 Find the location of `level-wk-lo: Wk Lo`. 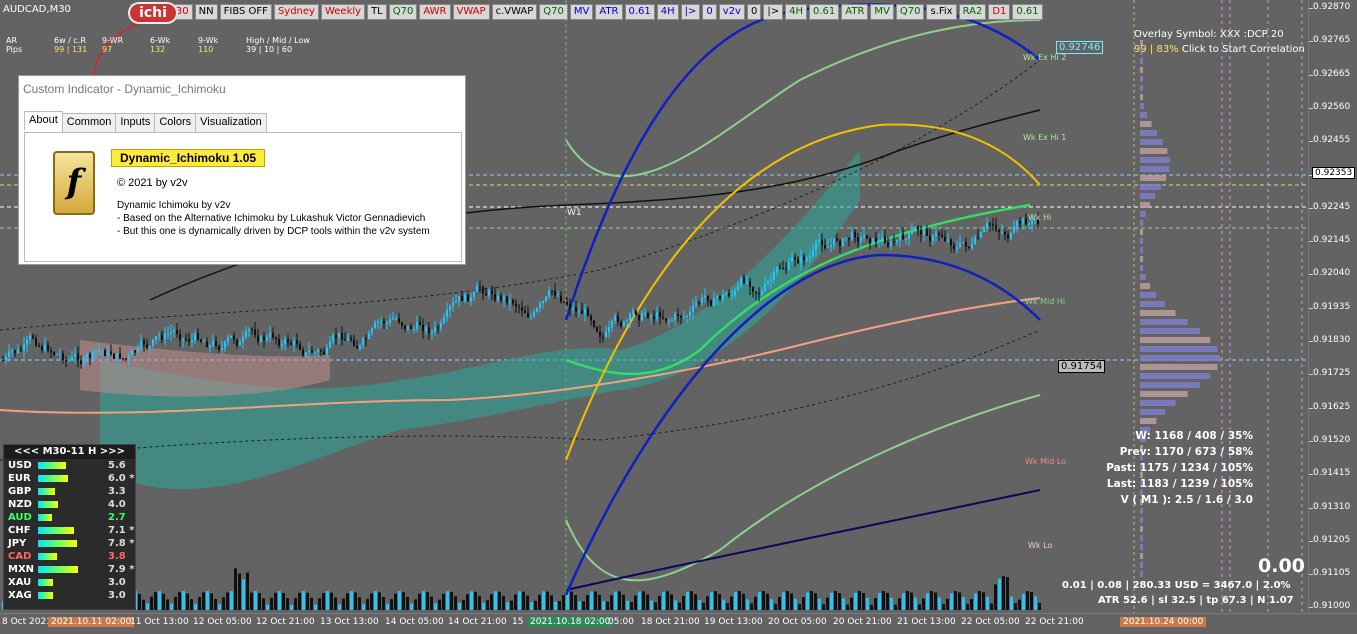

level-wk-lo: Wk Lo is located at coordinates (1040, 545).